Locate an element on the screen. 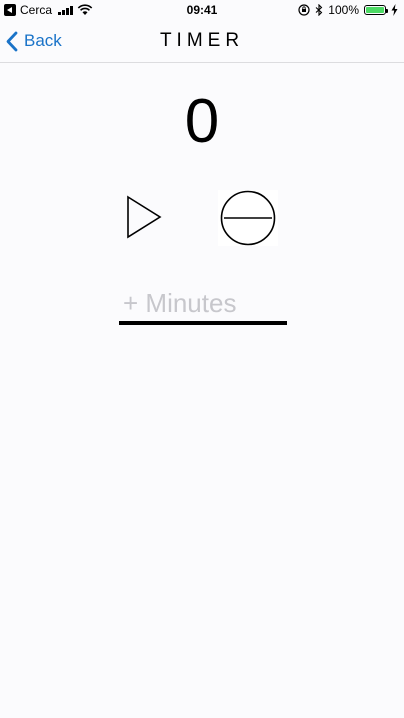 The width and height of the screenshot is (404, 718). battery-percentage: 100% is located at coordinates (343, 10).